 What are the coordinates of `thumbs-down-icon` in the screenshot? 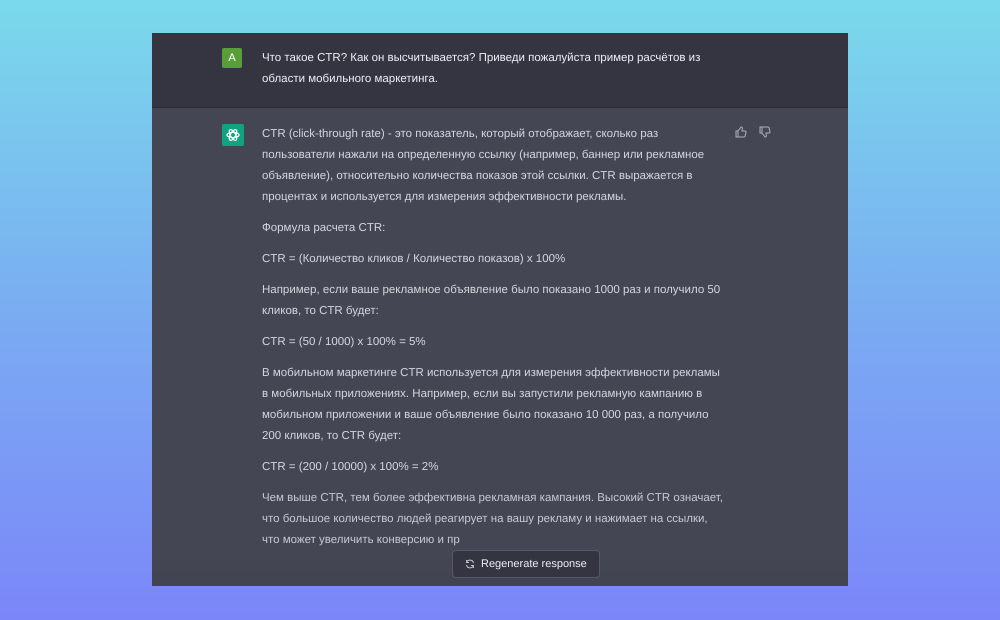 It's located at (765, 132).